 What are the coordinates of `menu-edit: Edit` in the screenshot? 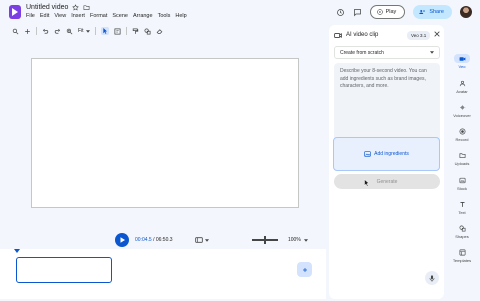 It's located at (44, 16).